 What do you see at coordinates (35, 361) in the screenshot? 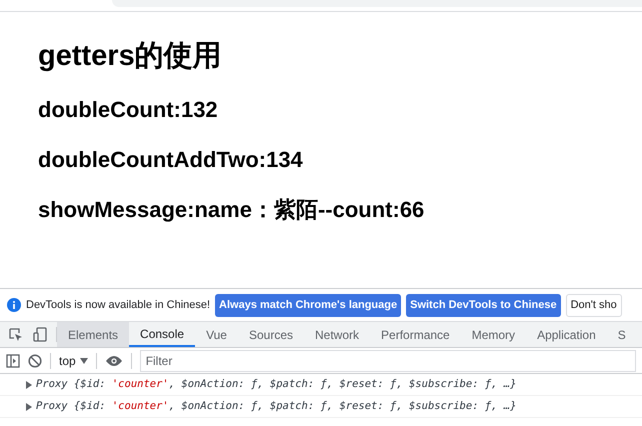
I see `clear-console-icon` at bounding box center [35, 361].